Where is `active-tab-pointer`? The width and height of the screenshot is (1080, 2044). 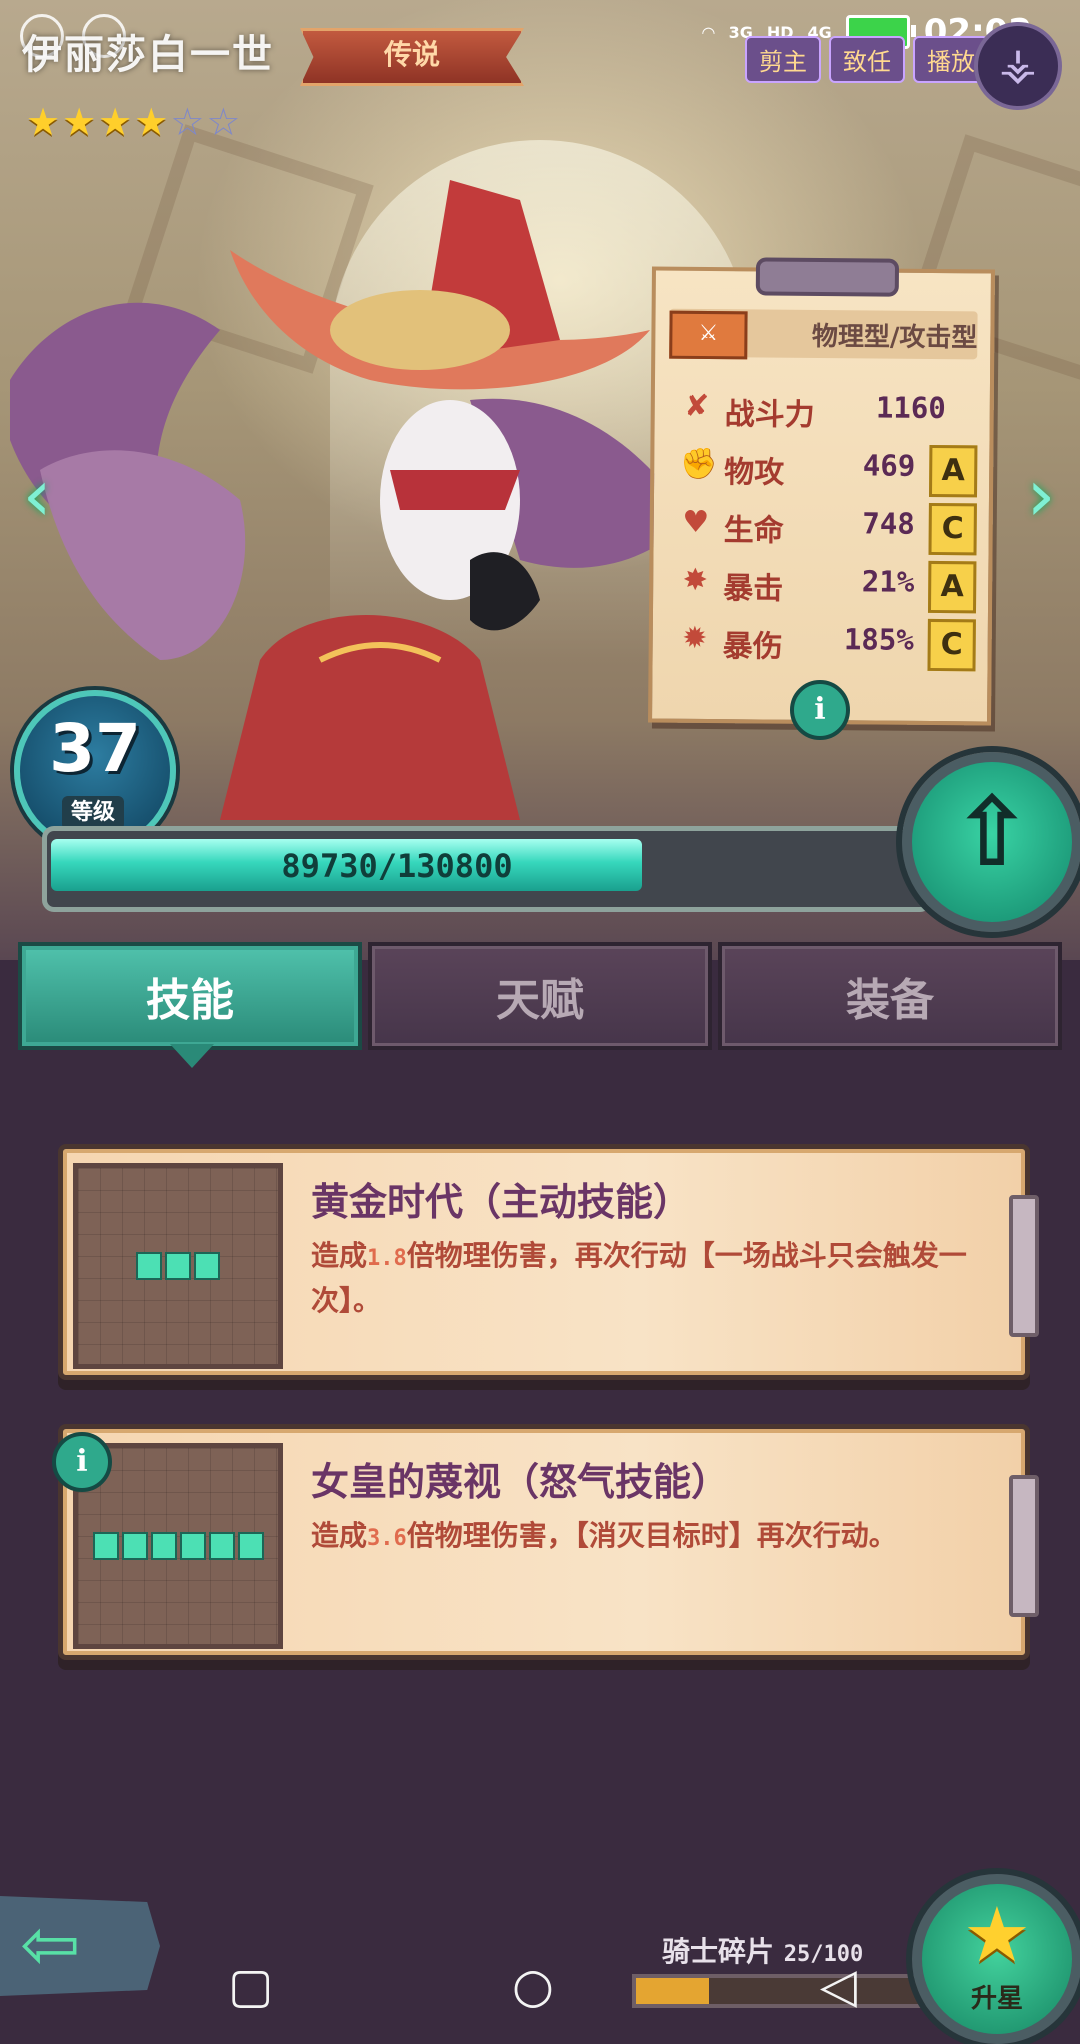 active-tab-pointer is located at coordinates (192, 1056).